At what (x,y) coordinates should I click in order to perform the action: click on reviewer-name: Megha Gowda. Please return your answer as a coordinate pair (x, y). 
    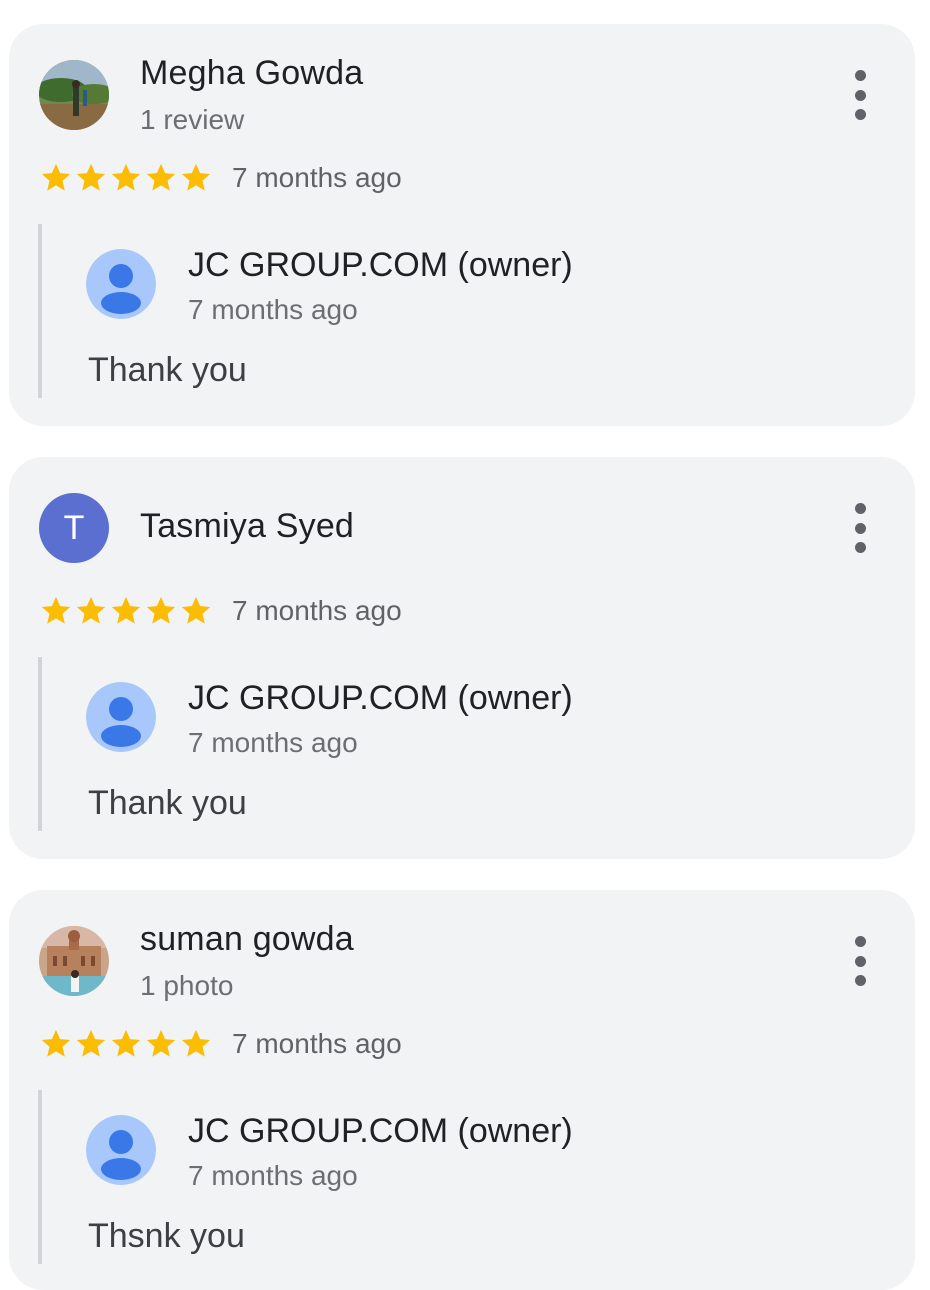
    Looking at the image, I should click on (251, 73).